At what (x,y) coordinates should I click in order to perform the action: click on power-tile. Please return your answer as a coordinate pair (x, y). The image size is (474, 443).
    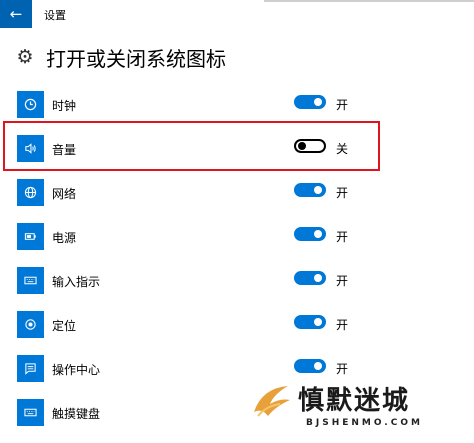
    Looking at the image, I should click on (30, 236).